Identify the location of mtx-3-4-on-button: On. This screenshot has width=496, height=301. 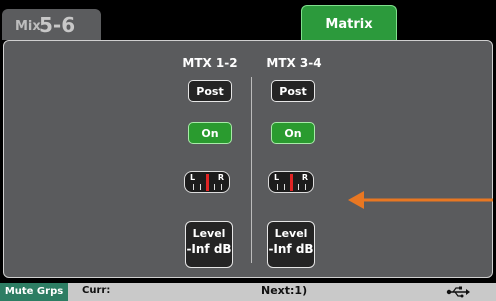
(293, 133).